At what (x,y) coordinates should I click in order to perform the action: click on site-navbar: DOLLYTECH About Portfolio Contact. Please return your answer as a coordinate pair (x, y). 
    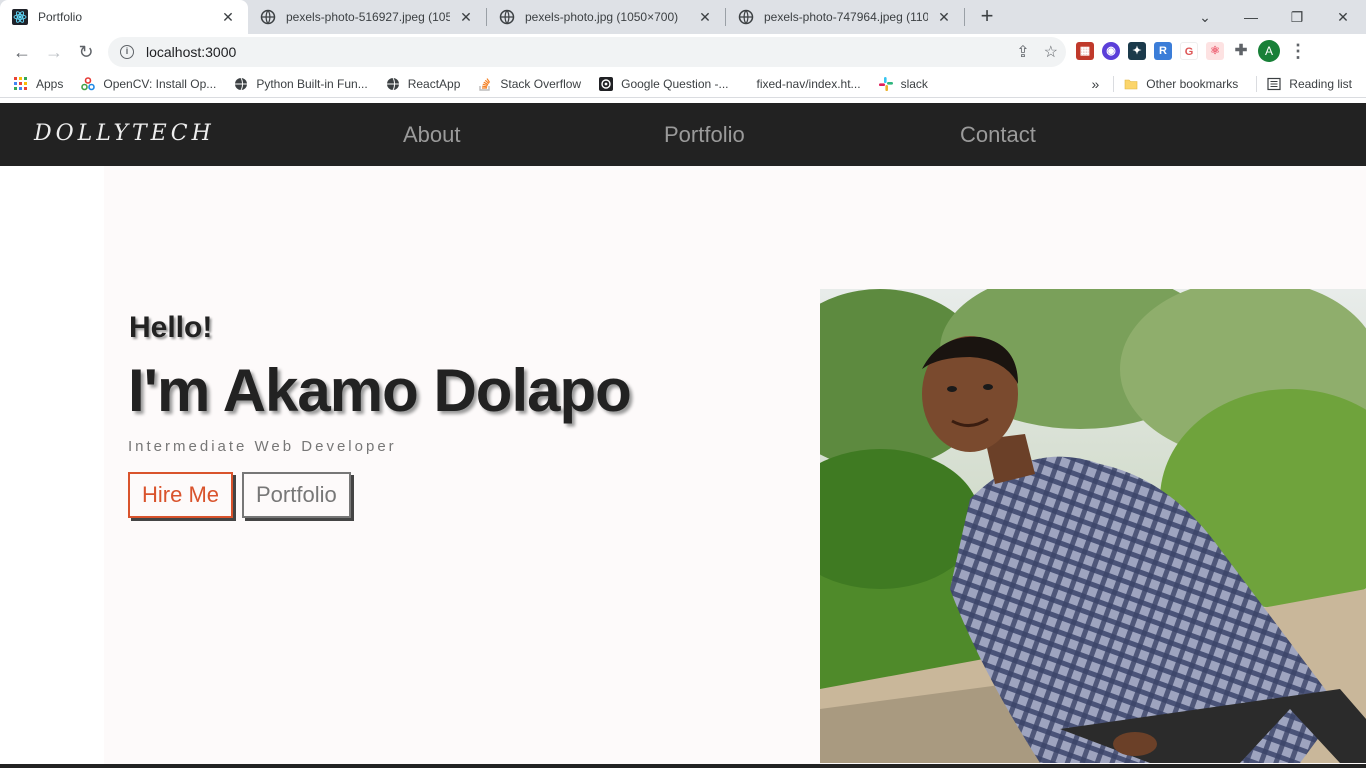
    Looking at the image, I should click on (683, 134).